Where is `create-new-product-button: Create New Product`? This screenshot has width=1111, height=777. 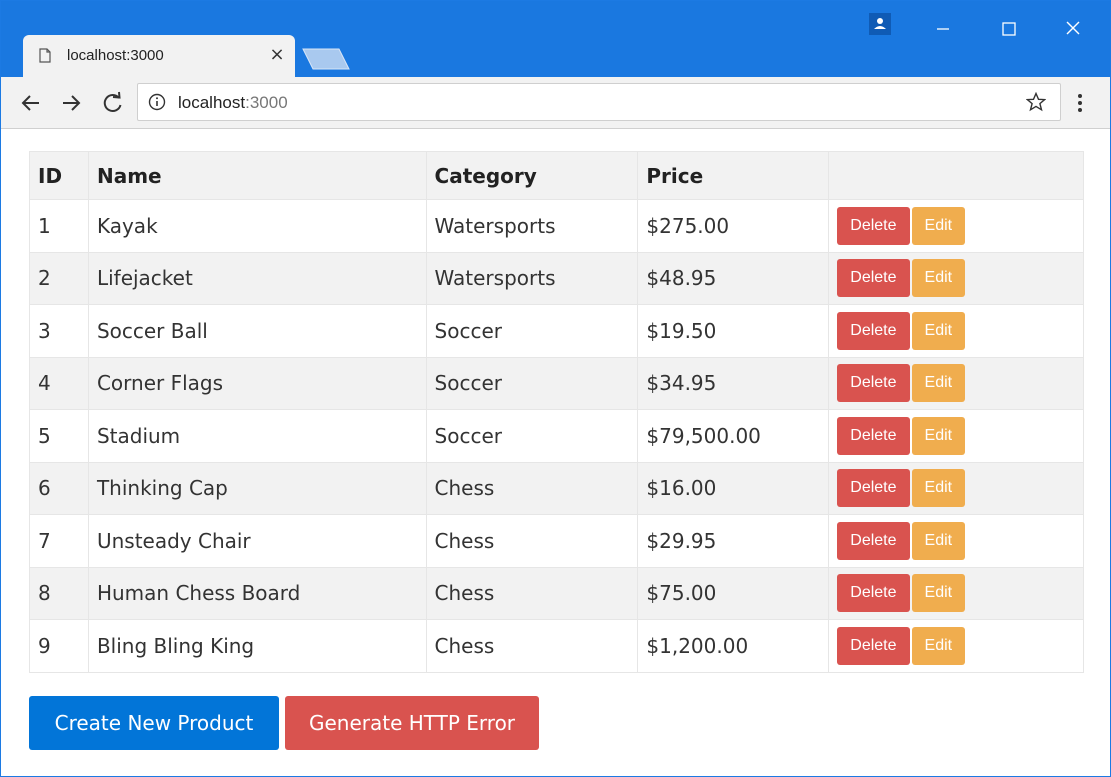 create-new-product-button: Create New Product is located at coordinates (154, 723).